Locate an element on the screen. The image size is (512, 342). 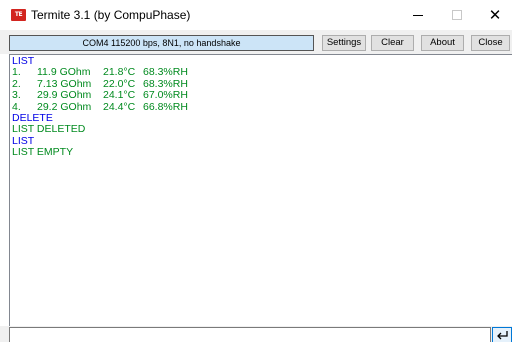
record-resistance: 29.9 GOhm is located at coordinates (64, 95).